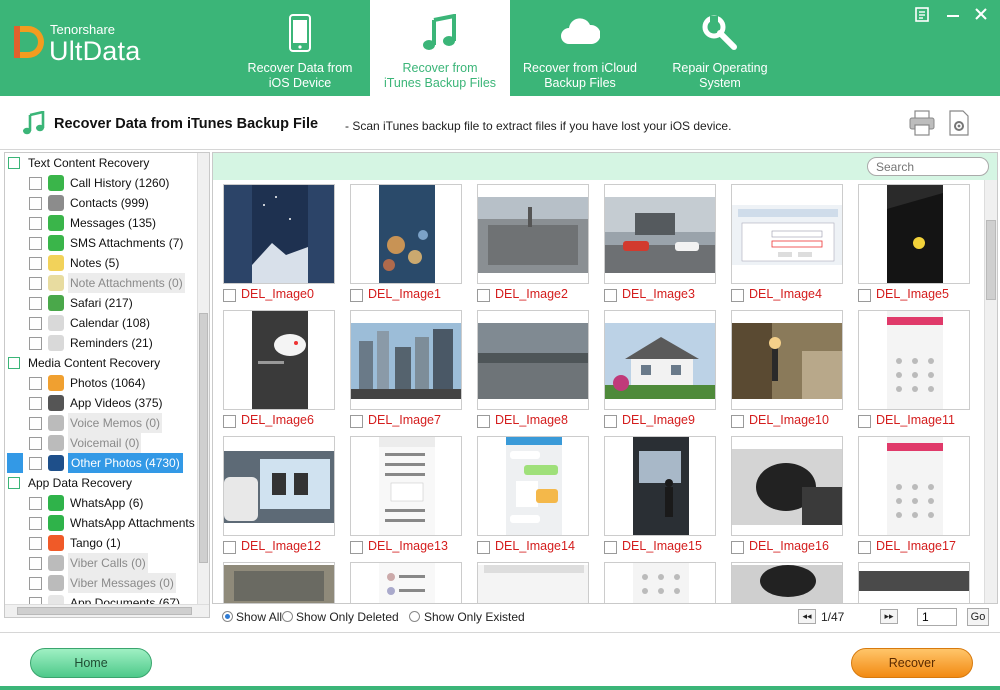 The width and height of the screenshot is (1000, 690). I want to click on go-button: Go, so click(978, 617).